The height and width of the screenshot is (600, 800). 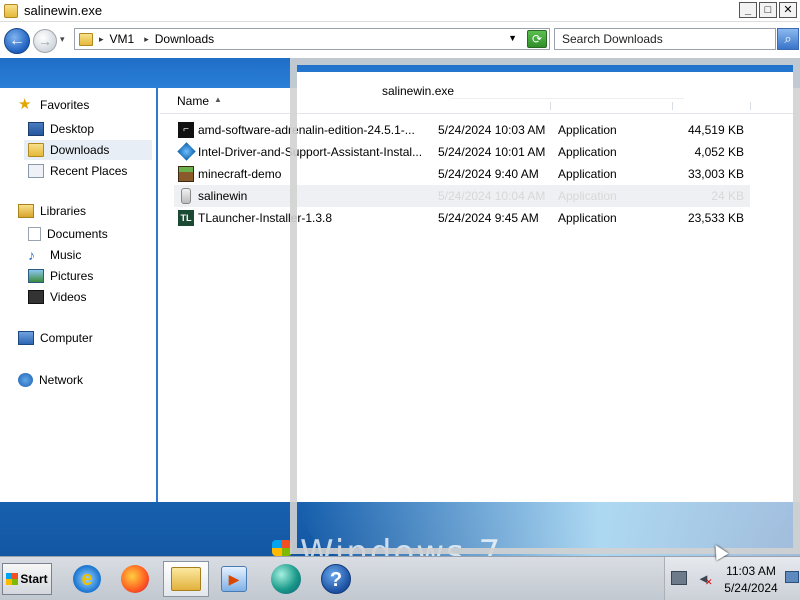 I want to click on firefox-icon, so click(x=135, y=579).